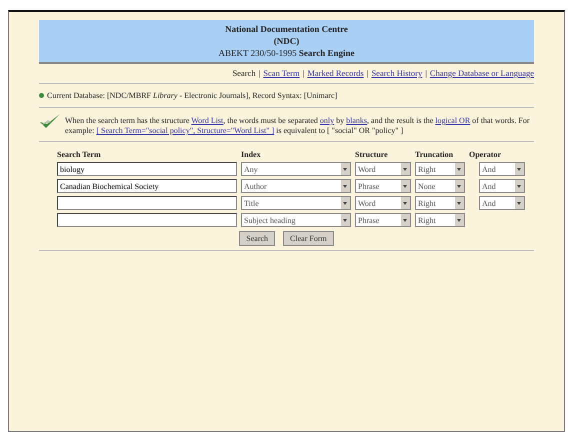 This screenshot has height=432, width=573. What do you see at coordinates (286, 29) in the screenshot?
I see `header-title: National Documentation Centre` at bounding box center [286, 29].